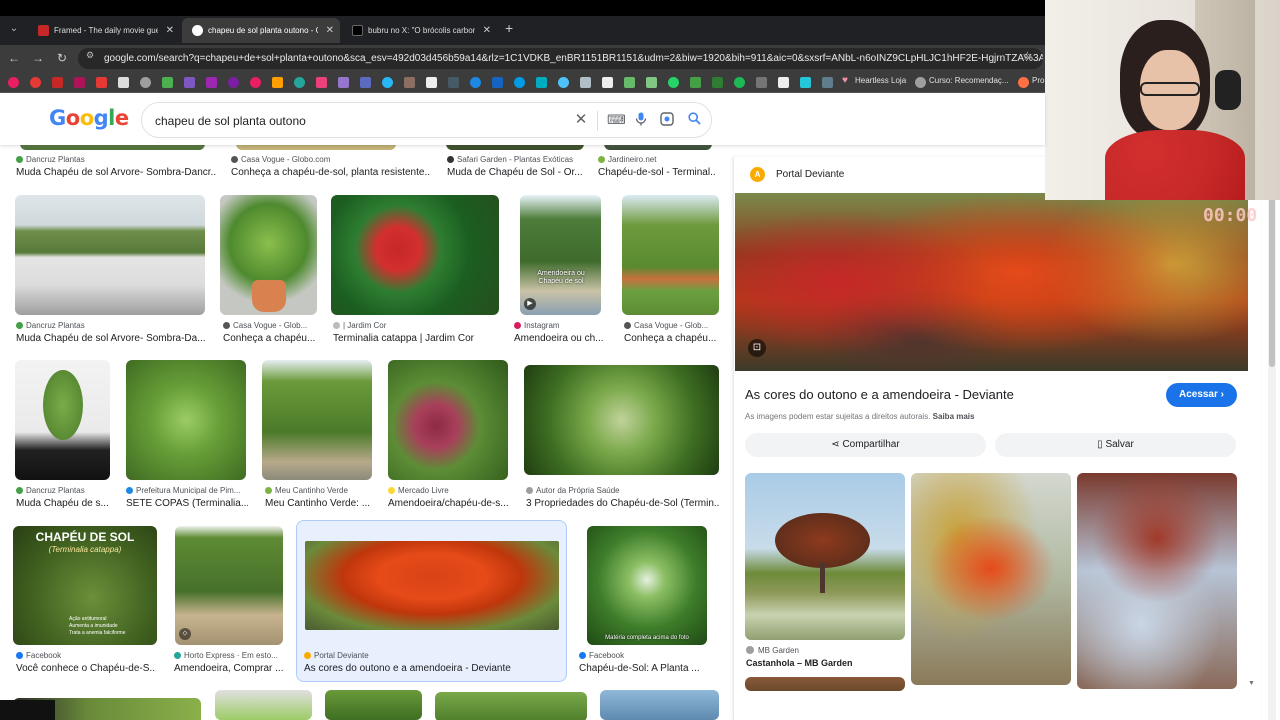 This screenshot has width=1280, height=720. What do you see at coordinates (104, 30) in the screenshot?
I see `tab-framed: Framed - The daily movie guess ✕` at bounding box center [104, 30].